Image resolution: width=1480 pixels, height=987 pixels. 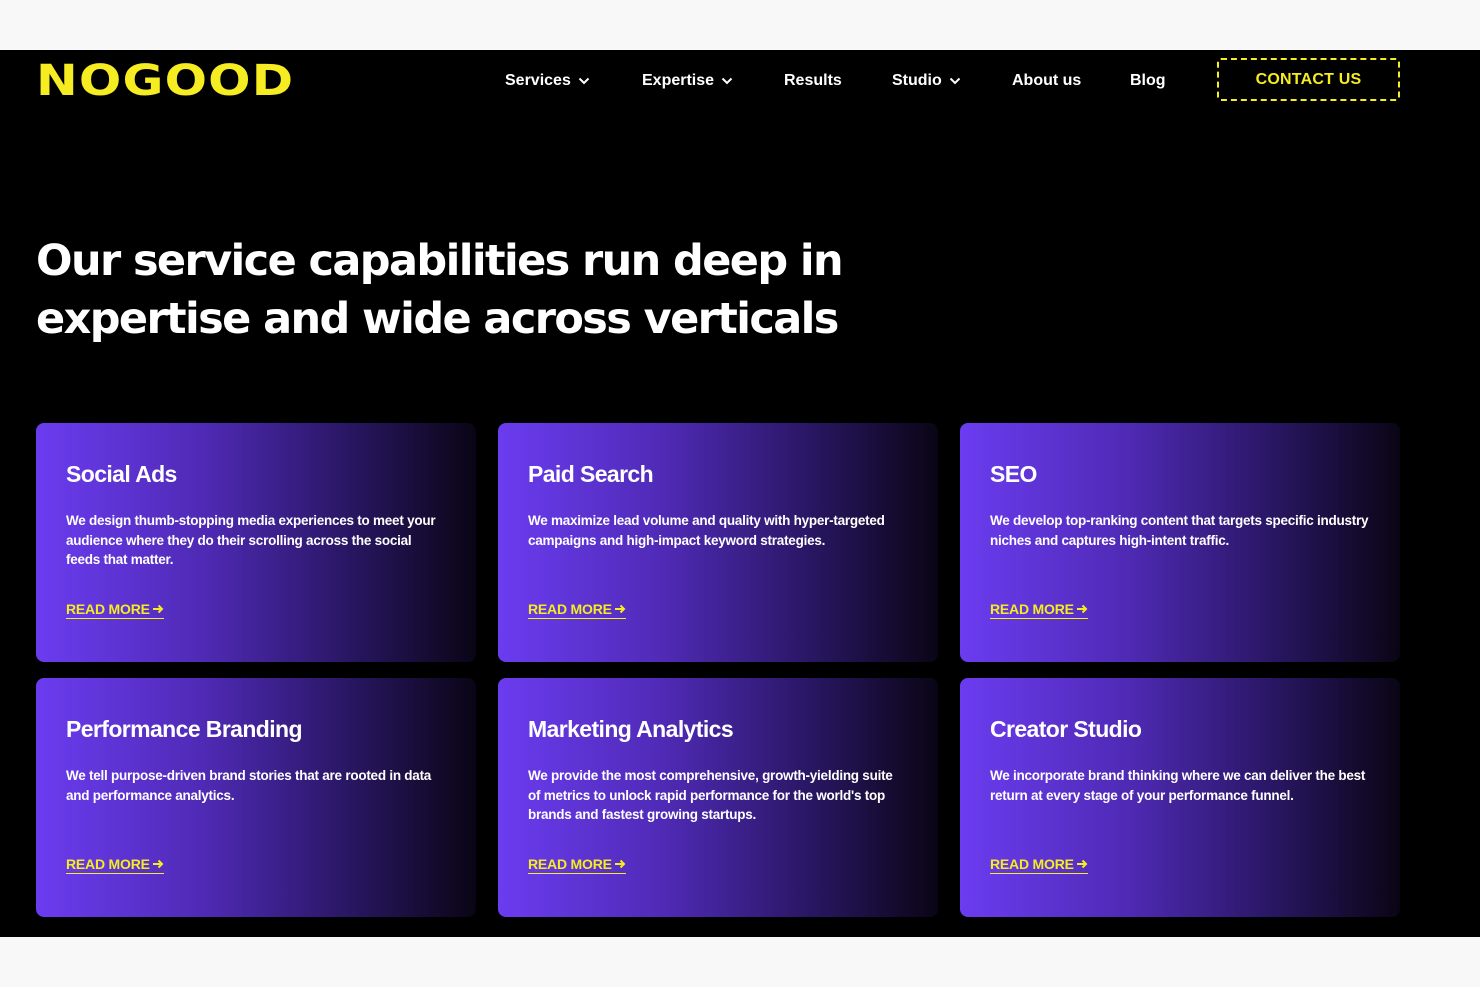 I want to click on headline-line-1: Our service capabilities run deep in, so click(x=440, y=261).